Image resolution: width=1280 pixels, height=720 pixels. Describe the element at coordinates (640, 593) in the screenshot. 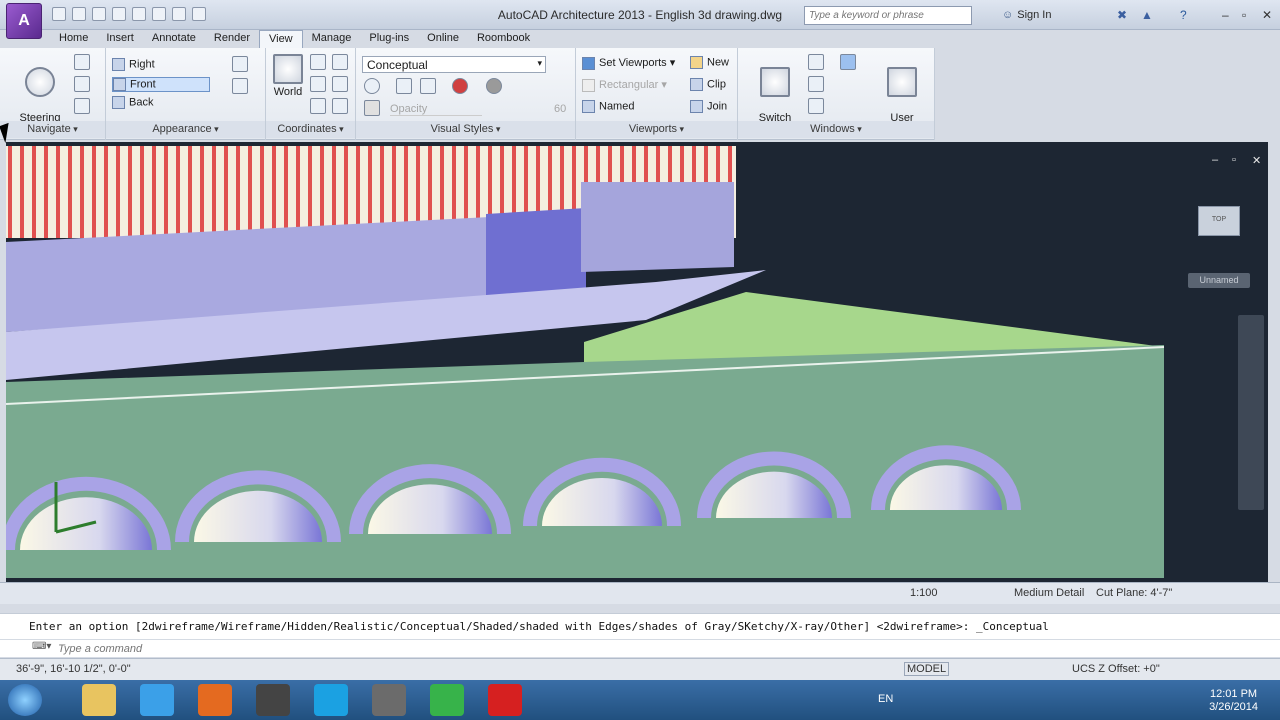

I see `drawing-status-bar: 1:100 Medium Detail Cut Plane: 4'-7"` at that location.